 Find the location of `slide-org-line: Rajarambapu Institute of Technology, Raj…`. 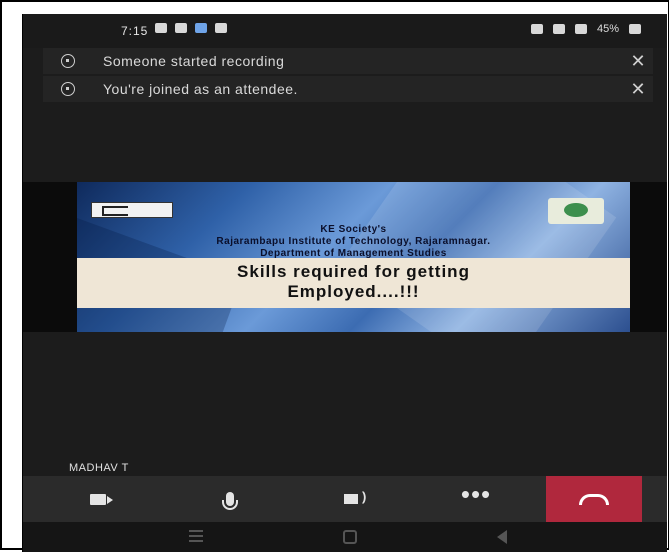

slide-org-line: Rajarambapu Institute of Technology, Raj… is located at coordinates (353, 241).